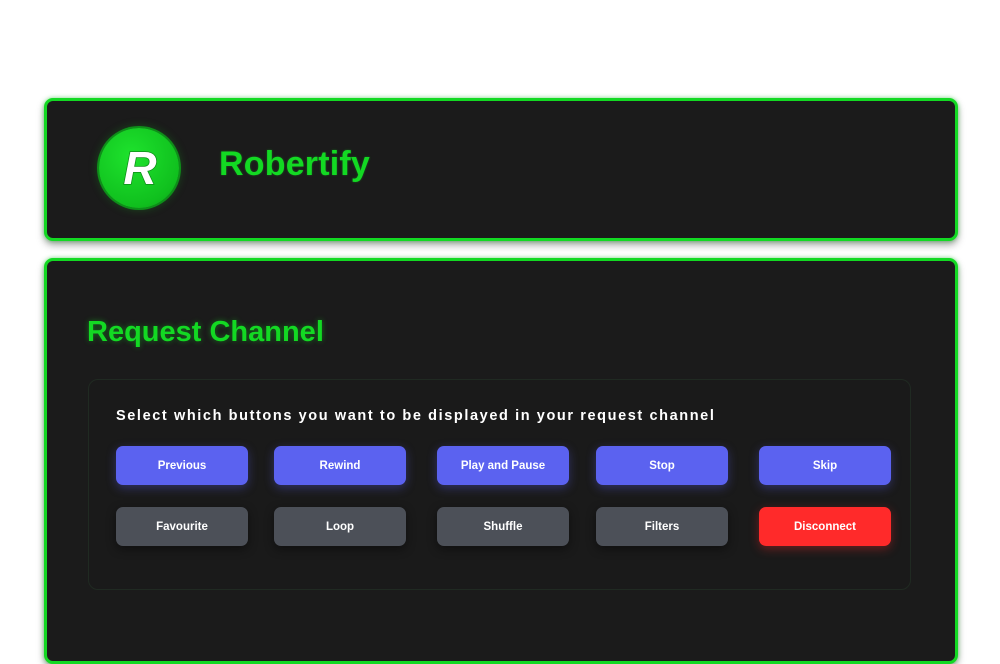 This screenshot has width=1000, height=664. I want to click on robertify-logo-icon: R, so click(139, 168).